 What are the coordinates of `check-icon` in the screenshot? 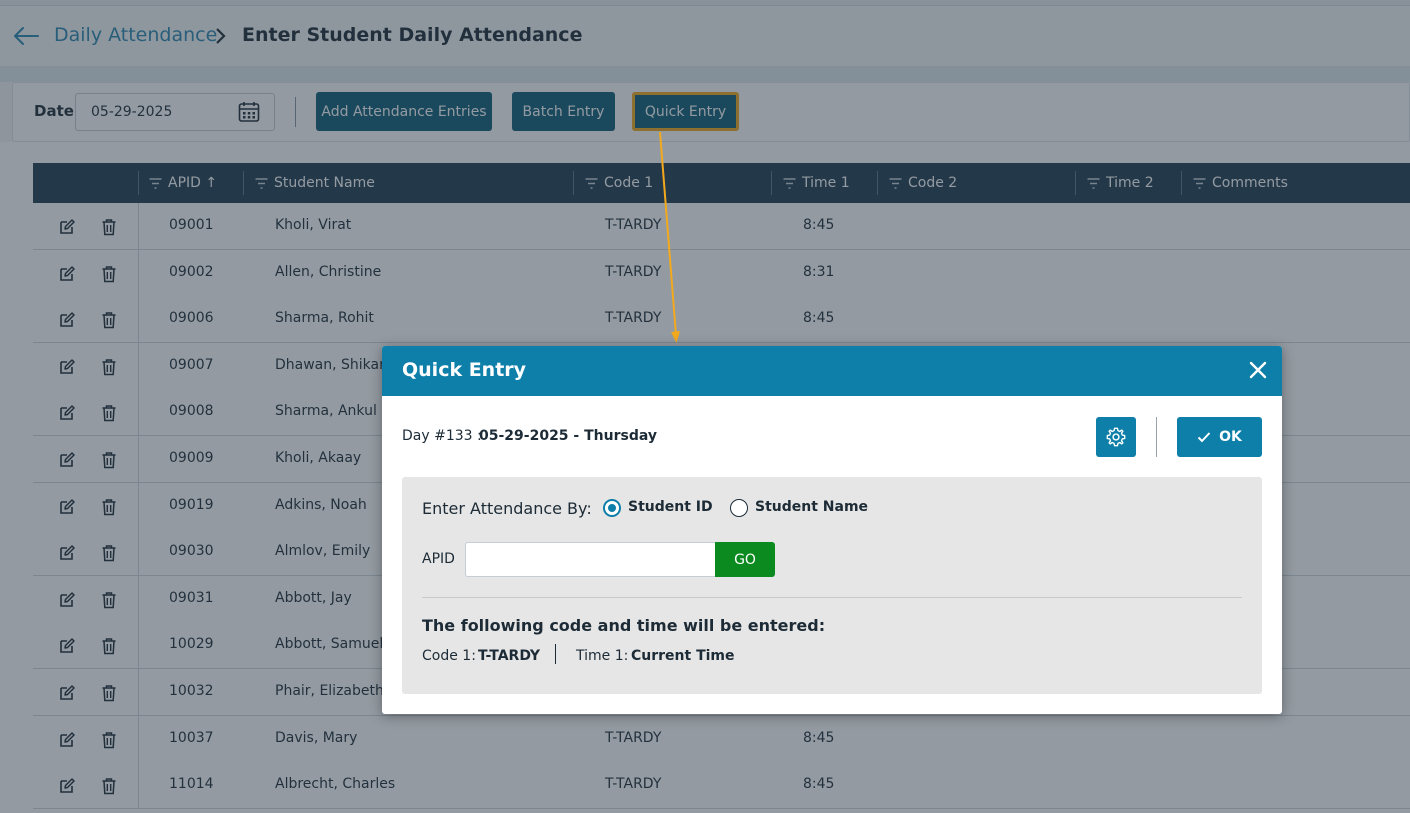 It's located at (1204, 437).